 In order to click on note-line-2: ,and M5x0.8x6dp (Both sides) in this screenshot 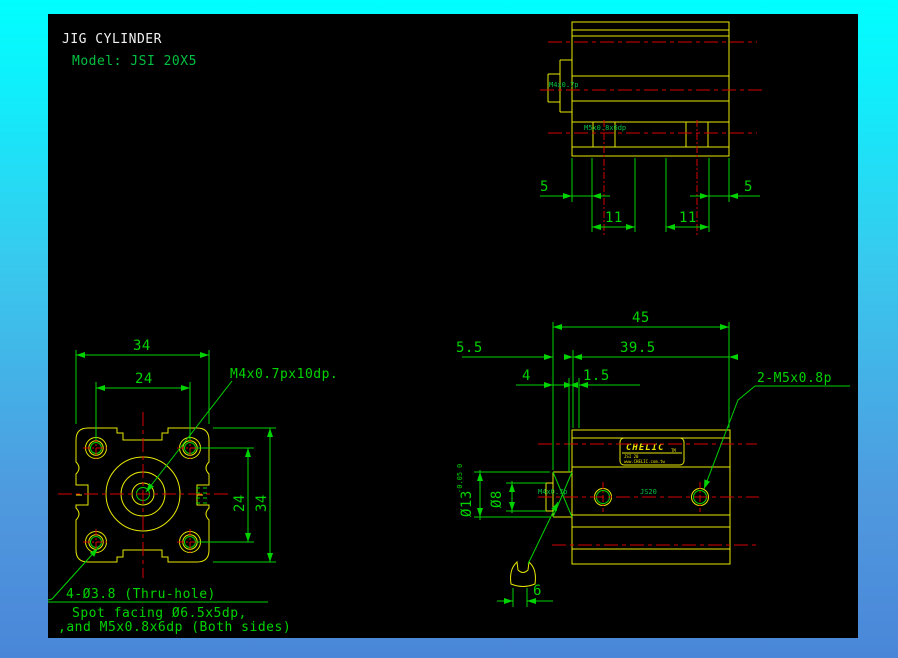, I will do `click(174, 627)`.